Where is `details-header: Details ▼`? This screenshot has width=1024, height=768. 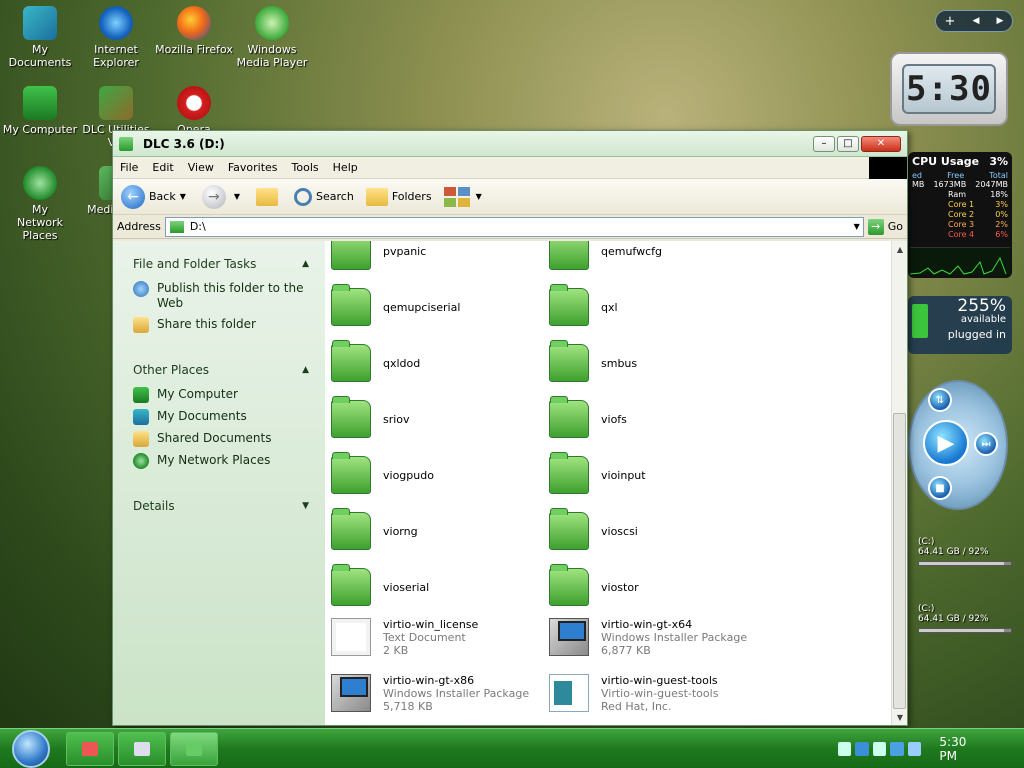
details-header: Details ▼ is located at coordinates (224, 506).